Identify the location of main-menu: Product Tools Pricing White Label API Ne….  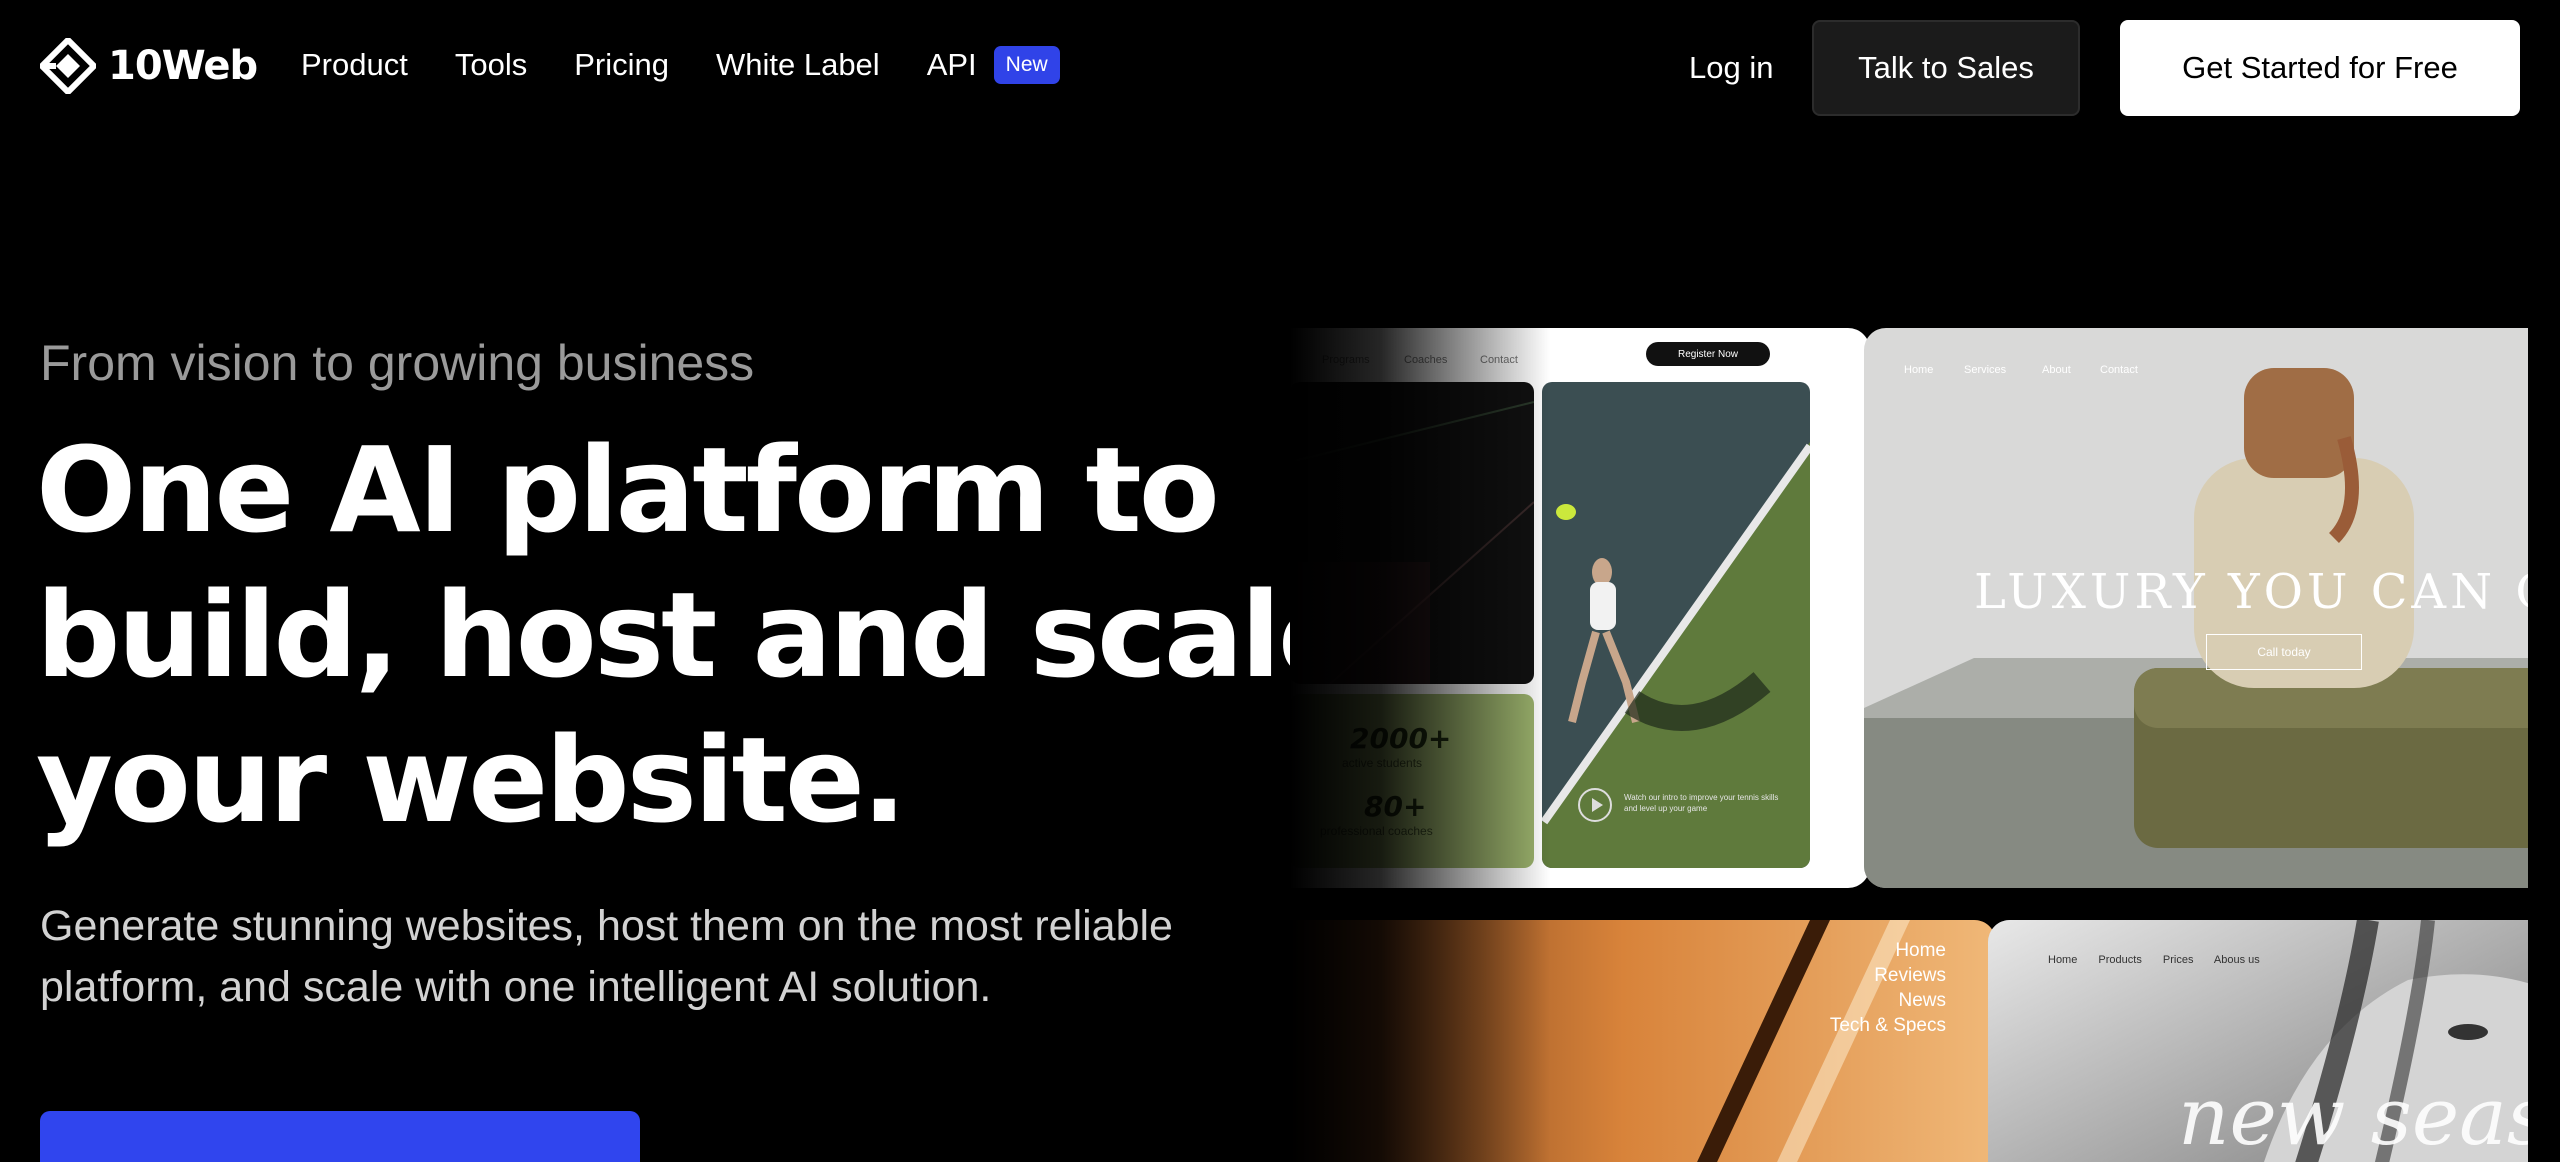
(680, 65).